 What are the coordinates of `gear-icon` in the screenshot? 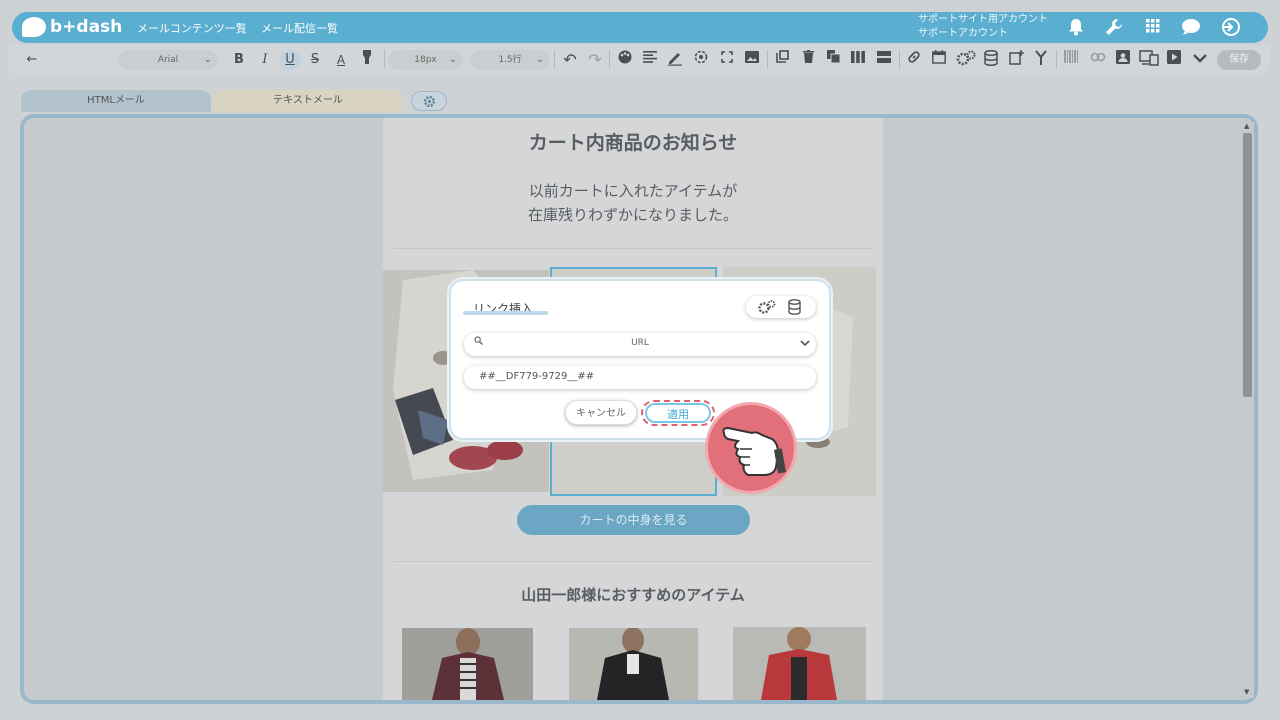 It's located at (429, 101).